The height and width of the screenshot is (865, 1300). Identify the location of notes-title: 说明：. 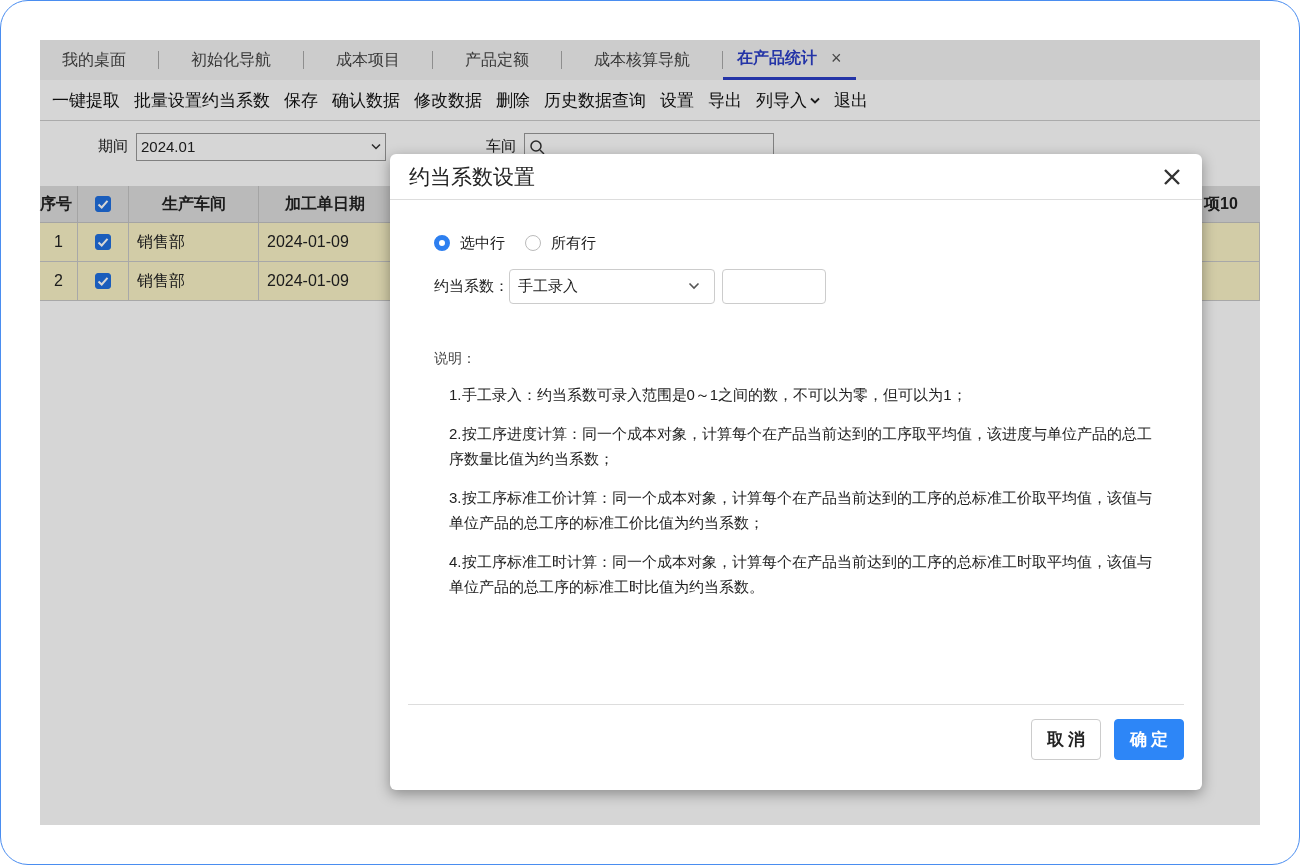
(455, 359).